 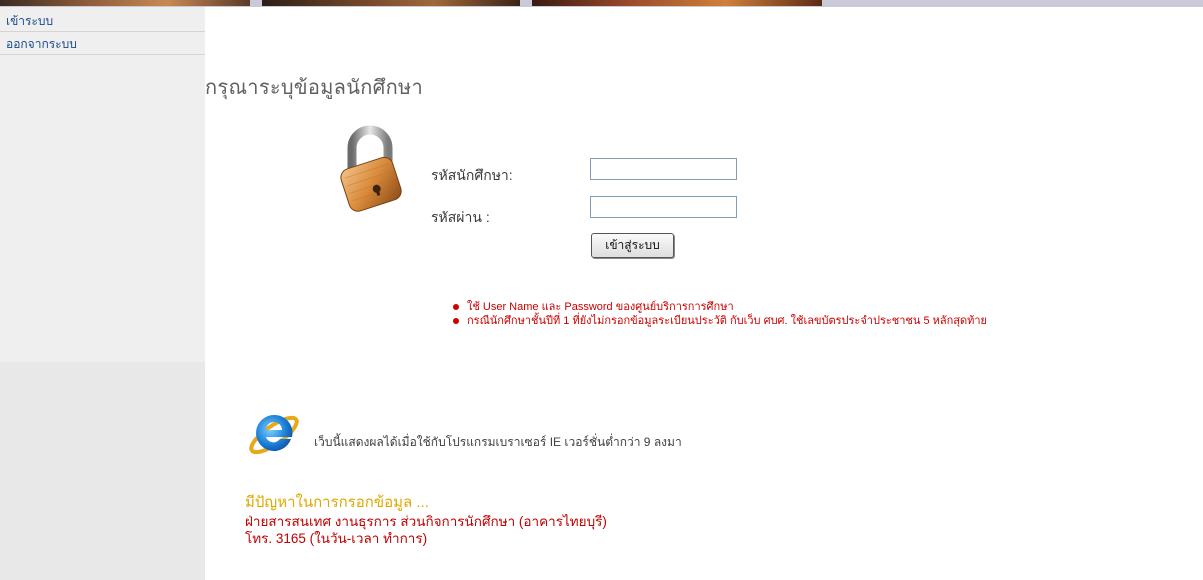 I want to click on padlock-icon, so click(x=371, y=168).